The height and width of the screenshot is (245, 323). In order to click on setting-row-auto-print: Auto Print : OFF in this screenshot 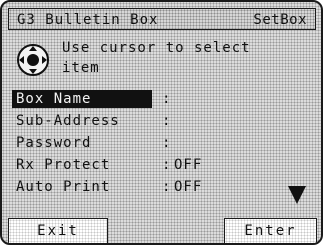, I will do `click(157, 187)`.